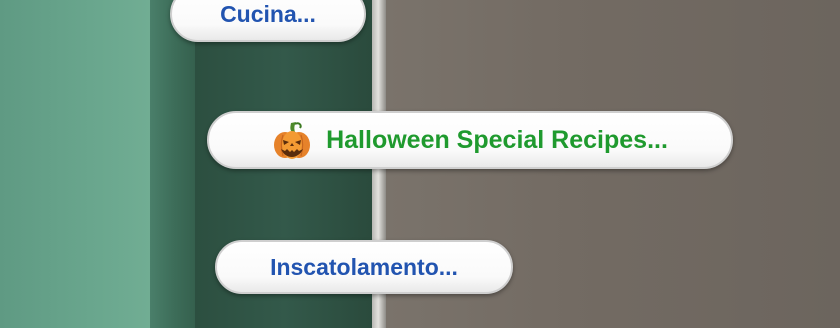 This screenshot has width=840, height=328. Describe the element at coordinates (292, 140) in the screenshot. I see `pumpkin-icon` at that location.